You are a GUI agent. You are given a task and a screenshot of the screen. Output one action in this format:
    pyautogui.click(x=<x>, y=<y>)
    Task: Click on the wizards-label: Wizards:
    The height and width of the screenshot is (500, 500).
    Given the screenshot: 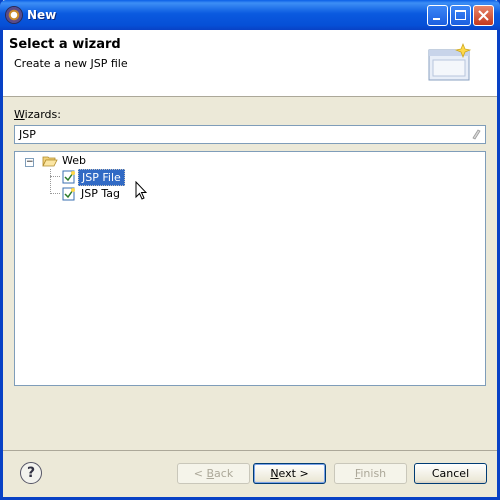 What is the action you would take?
    pyautogui.click(x=37, y=114)
    